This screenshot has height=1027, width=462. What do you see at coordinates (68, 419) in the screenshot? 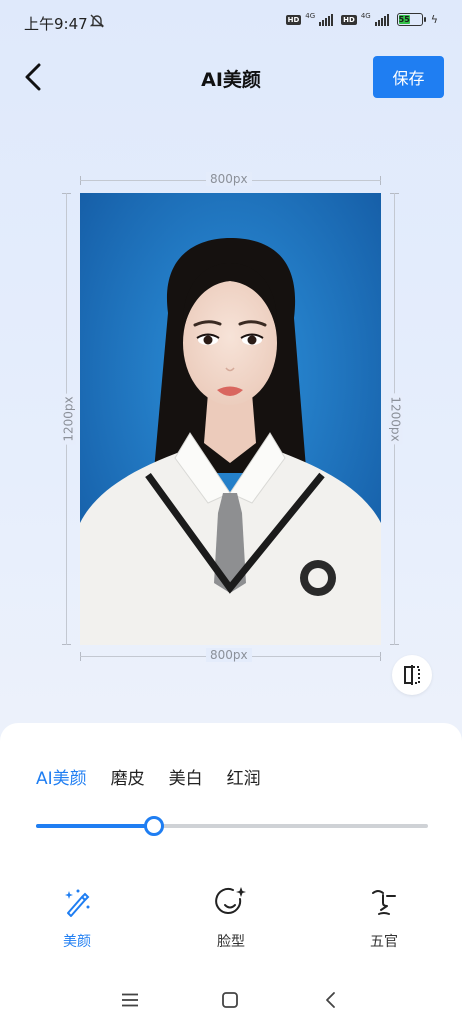
I see `dim-left-label: 1200px` at bounding box center [68, 419].